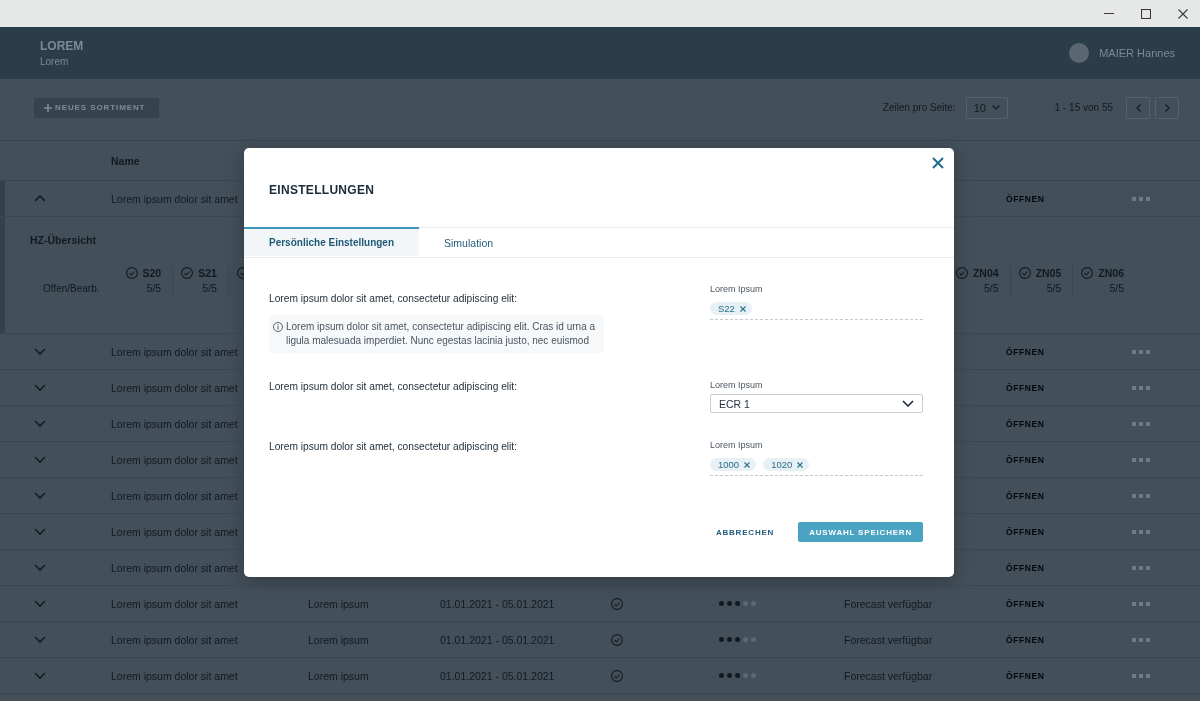  I want to click on chip-label: 1020, so click(782, 464).